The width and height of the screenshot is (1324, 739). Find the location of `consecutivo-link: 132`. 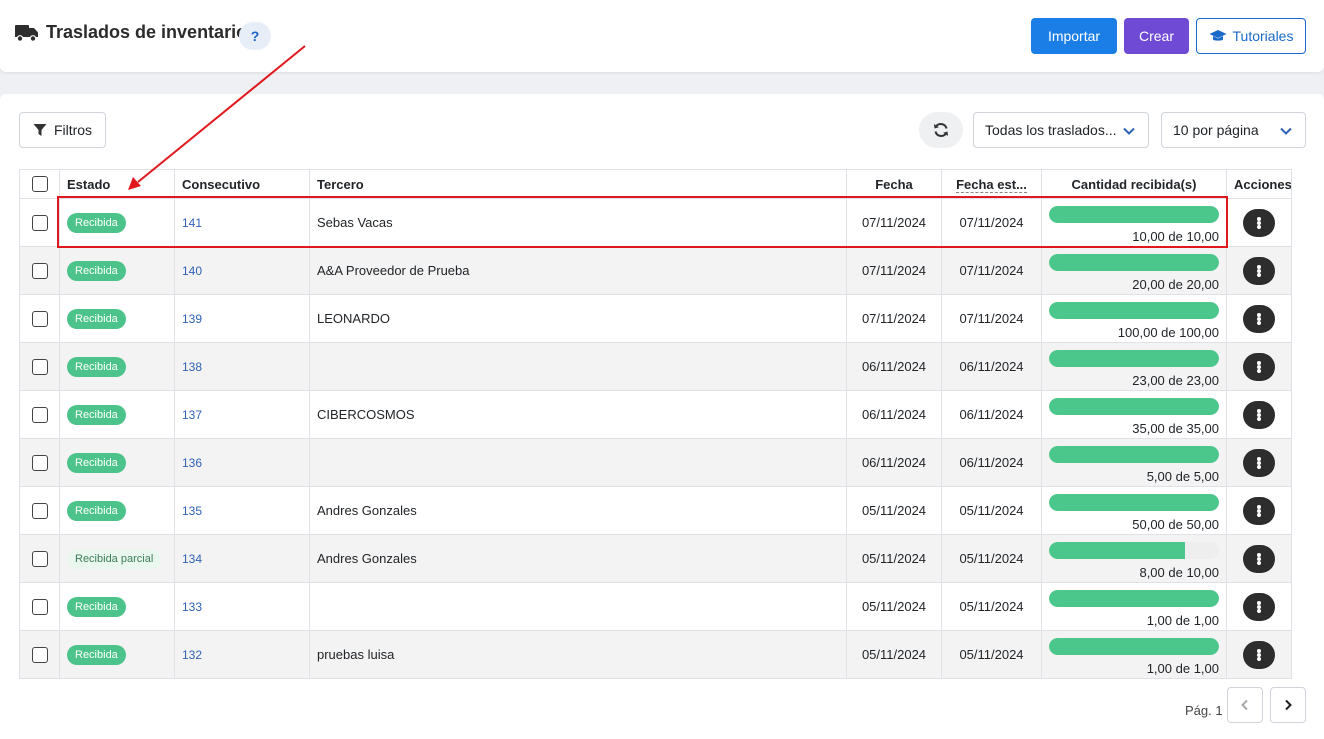

consecutivo-link: 132 is located at coordinates (192, 655).